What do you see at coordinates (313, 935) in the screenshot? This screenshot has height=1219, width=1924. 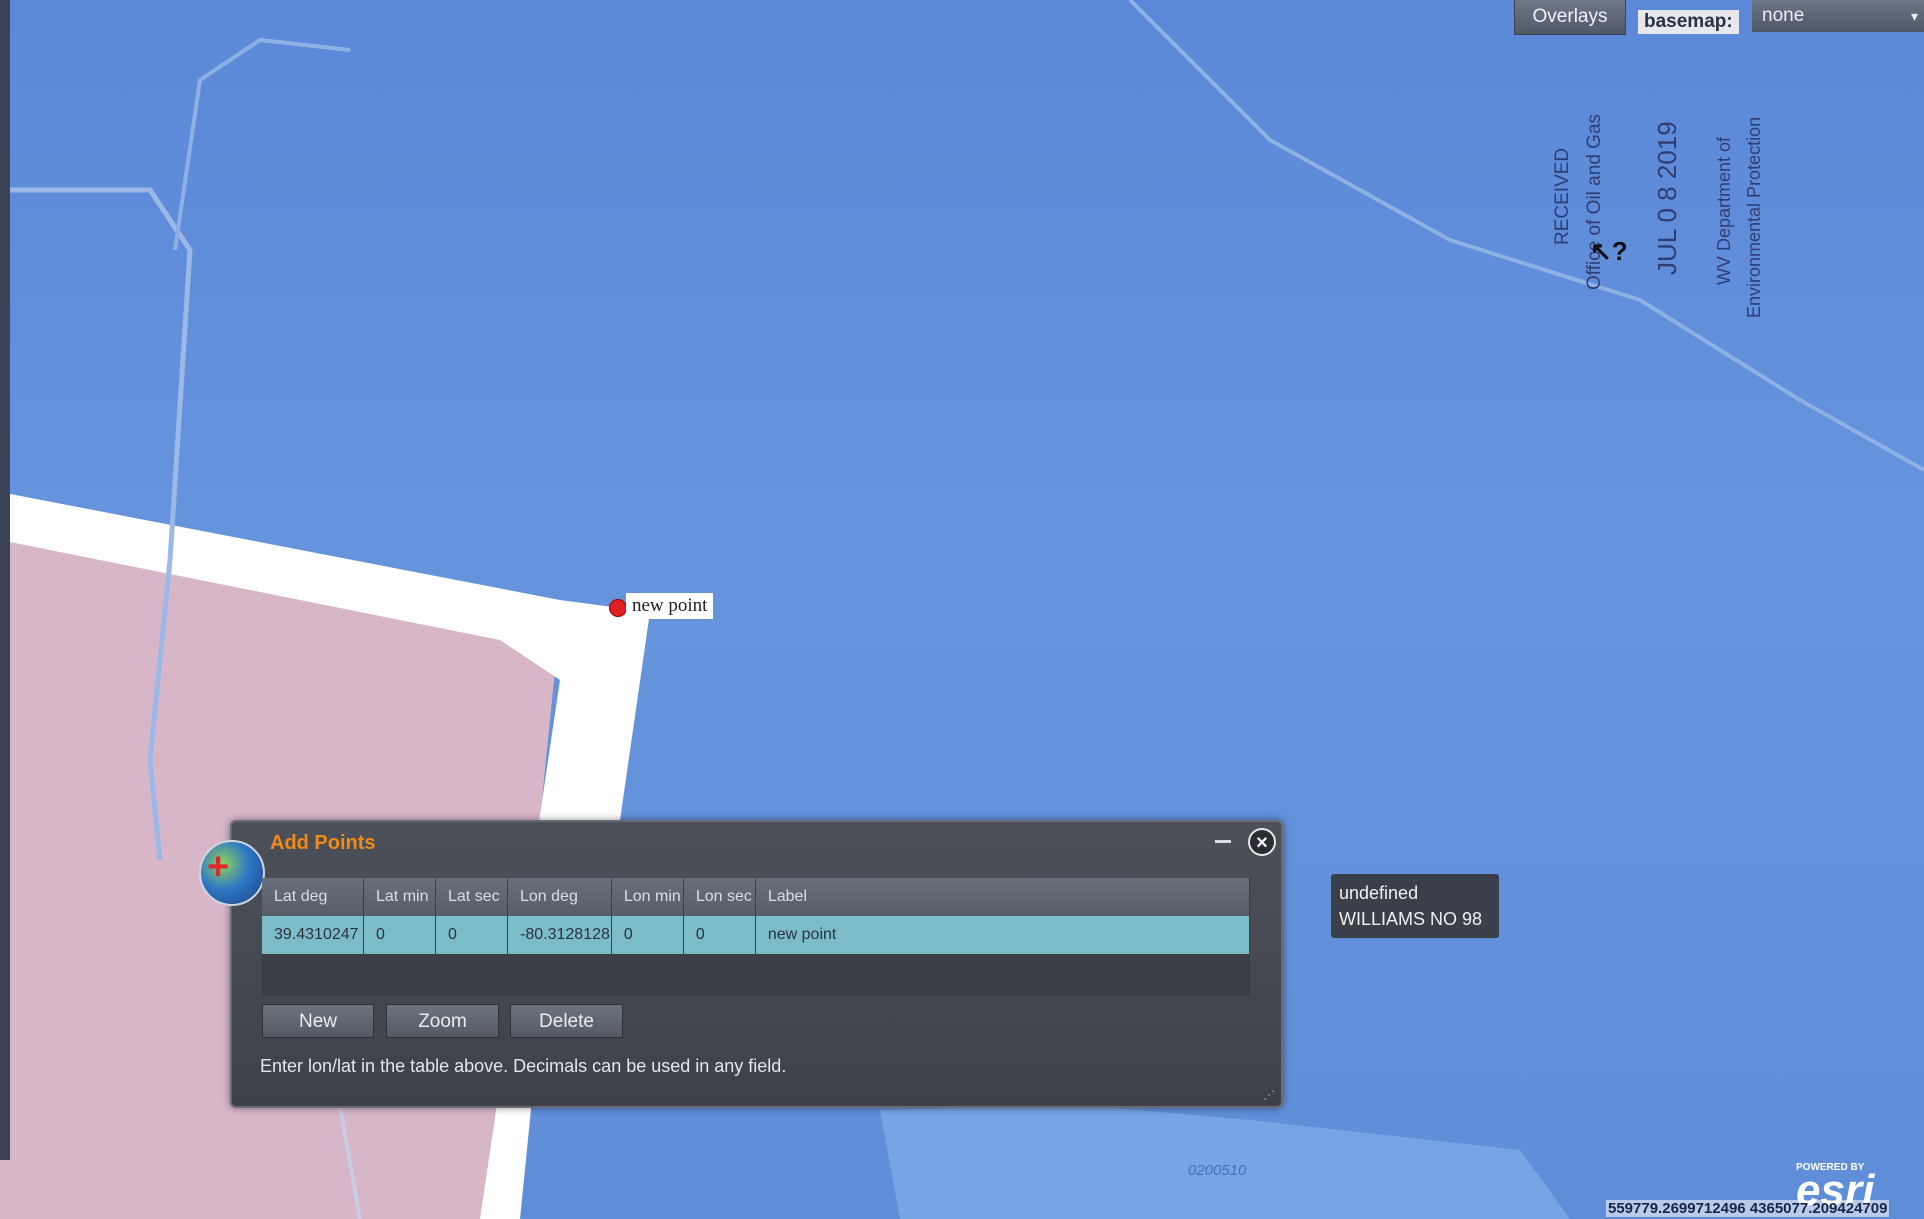 I see `table-cell: 39.4310247` at bounding box center [313, 935].